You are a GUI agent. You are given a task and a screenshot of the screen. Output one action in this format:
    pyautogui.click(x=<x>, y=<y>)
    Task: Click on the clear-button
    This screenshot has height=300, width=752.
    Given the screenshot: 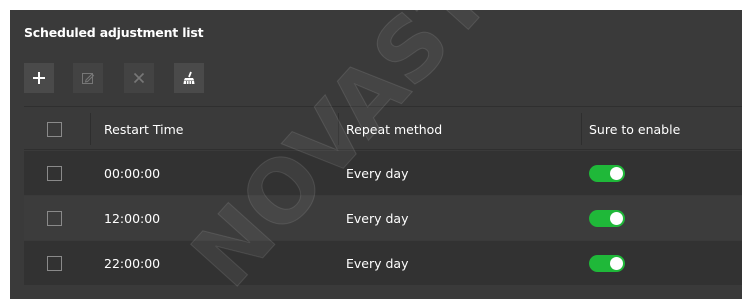 What is the action you would take?
    pyautogui.click(x=189, y=78)
    